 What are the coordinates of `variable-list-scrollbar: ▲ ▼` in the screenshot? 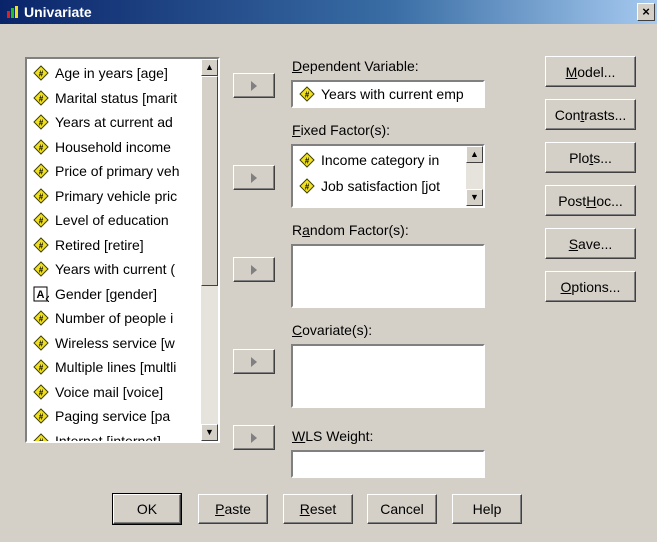 It's located at (209, 250).